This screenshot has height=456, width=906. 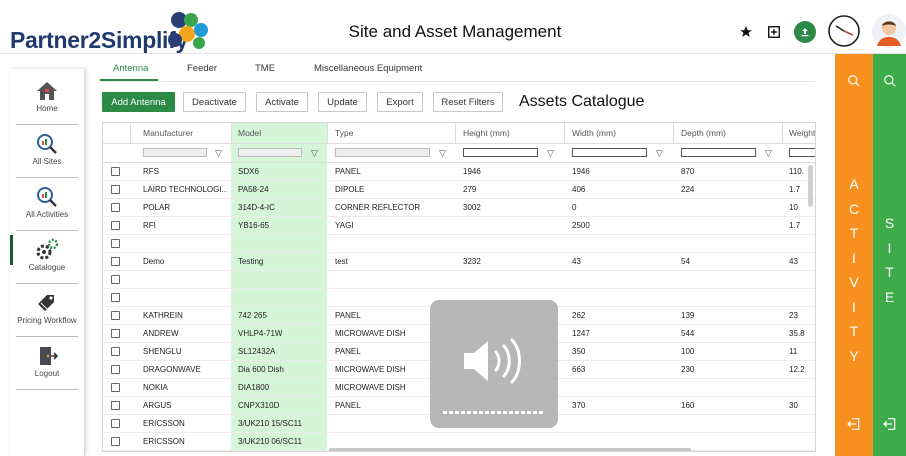 I want to click on column-header-width: Width (mm), so click(x=594, y=133).